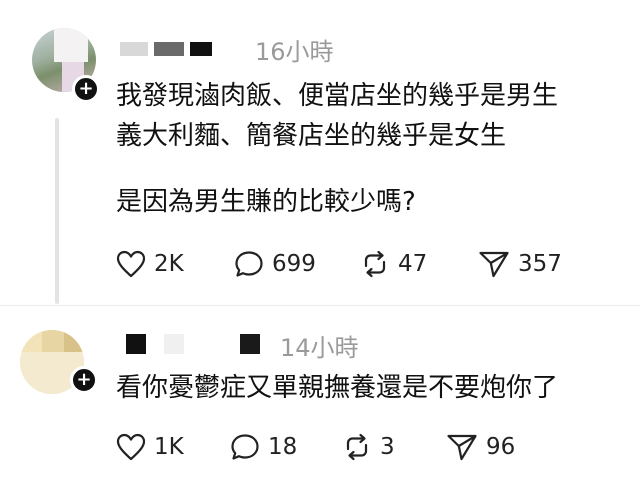 This screenshot has height=503, width=640. Describe the element at coordinates (311, 136) in the screenshot. I see `post-text-line: 義大利麵、簡餐店坐的幾乎是女生` at that location.